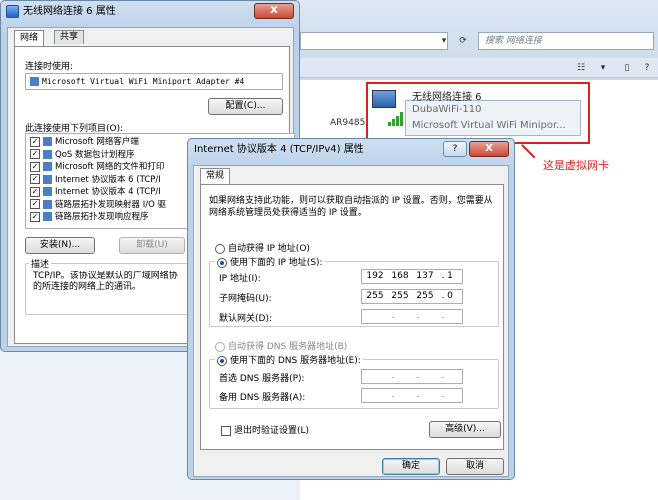 The image size is (658, 500). Describe the element at coordinates (447, 97) in the screenshot. I see `wifi-adapter-name: 无线网络连接 6` at that location.